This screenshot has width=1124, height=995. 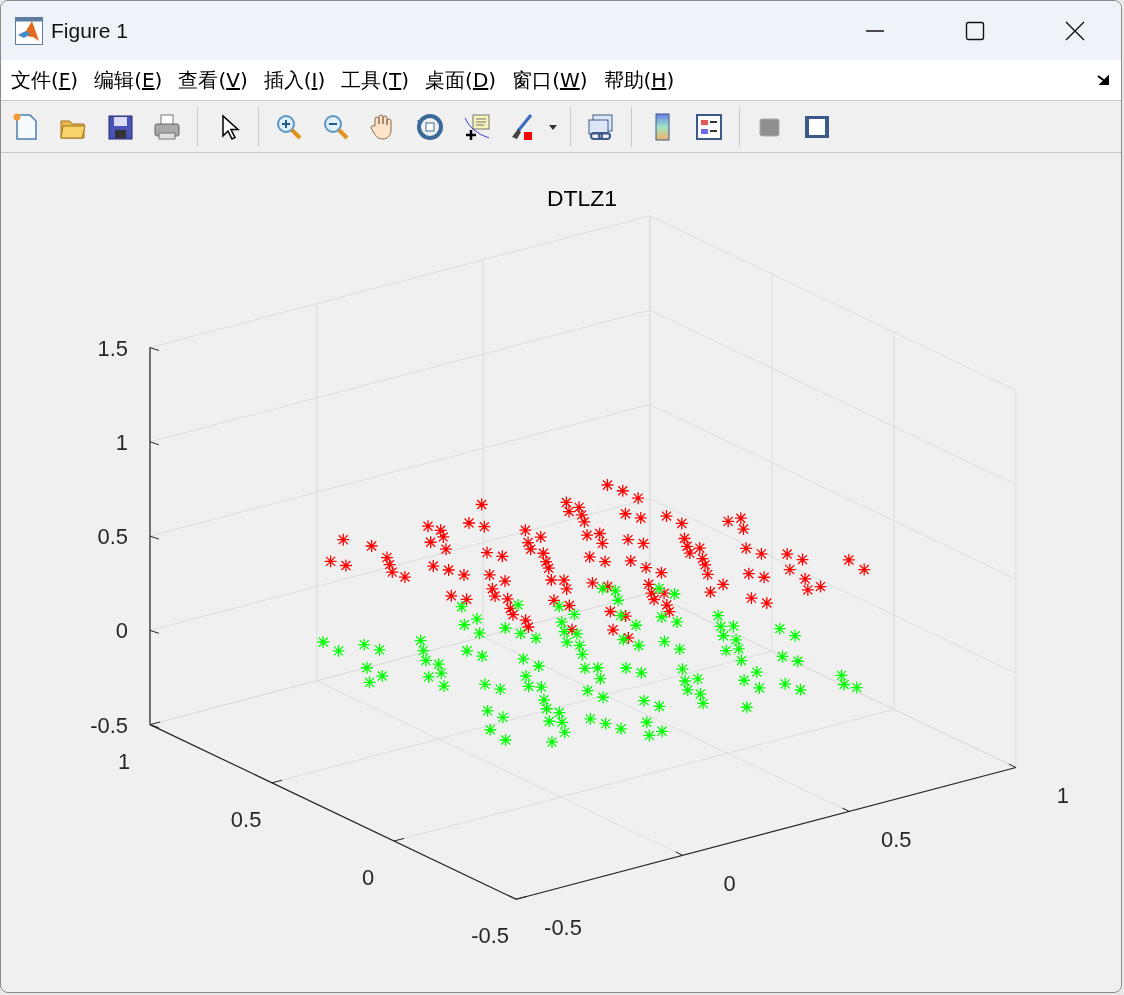 I want to click on legend-icon, so click(x=709, y=126).